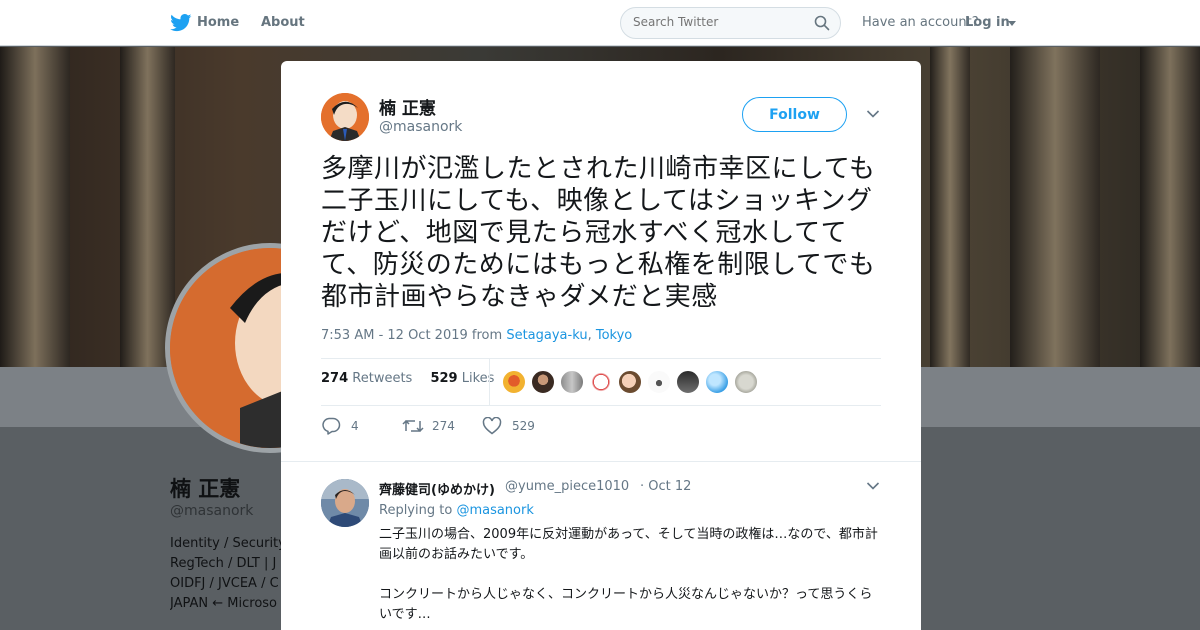  What do you see at coordinates (223, 563) in the screenshot?
I see `profile-bio-line: RegTech / DLT | J` at bounding box center [223, 563].